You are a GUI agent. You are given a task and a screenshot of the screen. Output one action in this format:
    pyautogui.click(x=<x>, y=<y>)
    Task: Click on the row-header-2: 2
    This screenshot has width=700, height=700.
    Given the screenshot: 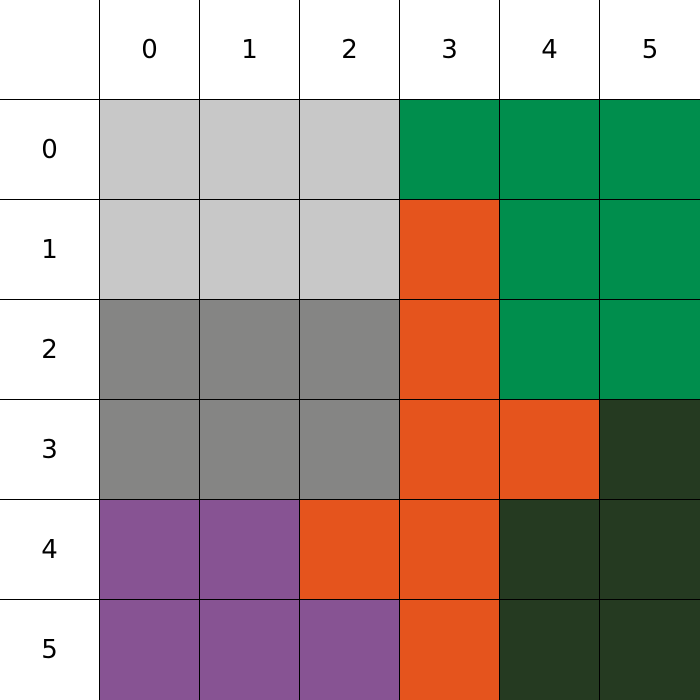 What is the action you would take?
    pyautogui.click(x=50, y=350)
    